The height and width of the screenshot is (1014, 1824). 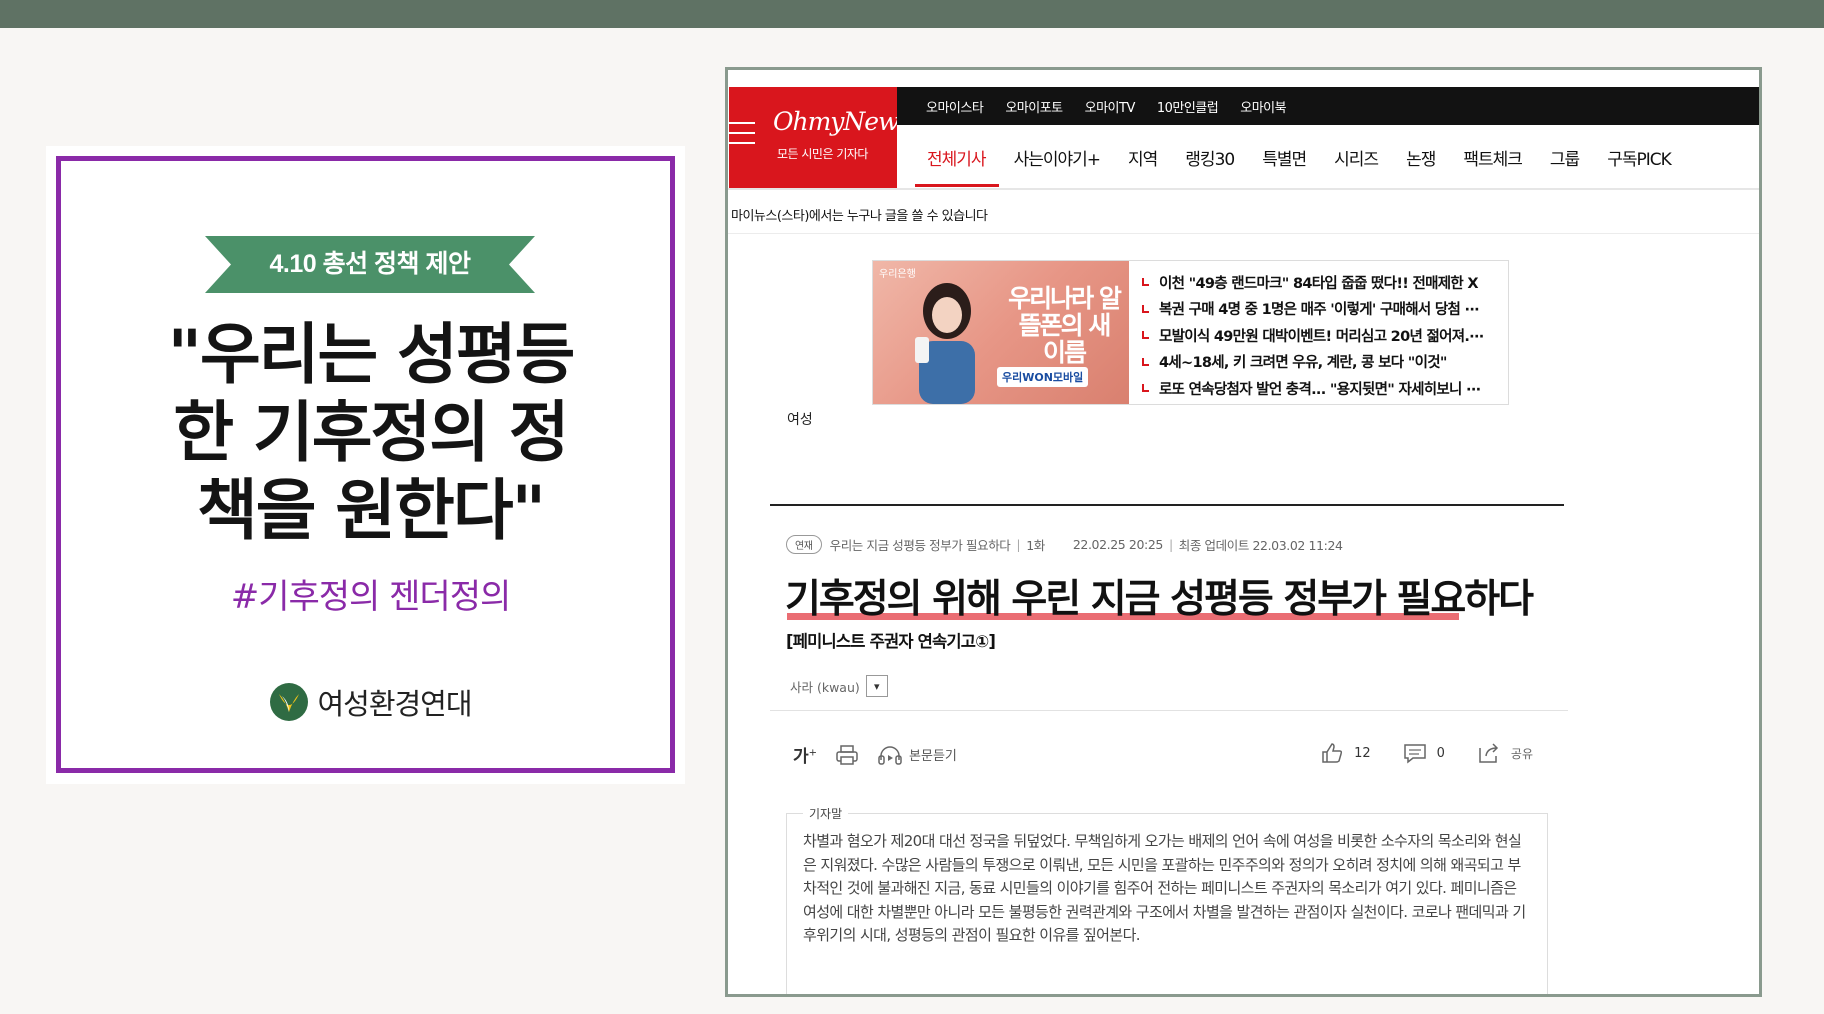 What do you see at coordinates (897, 274) in the screenshot?
I see `ad-bank-name: 우리은행` at bounding box center [897, 274].